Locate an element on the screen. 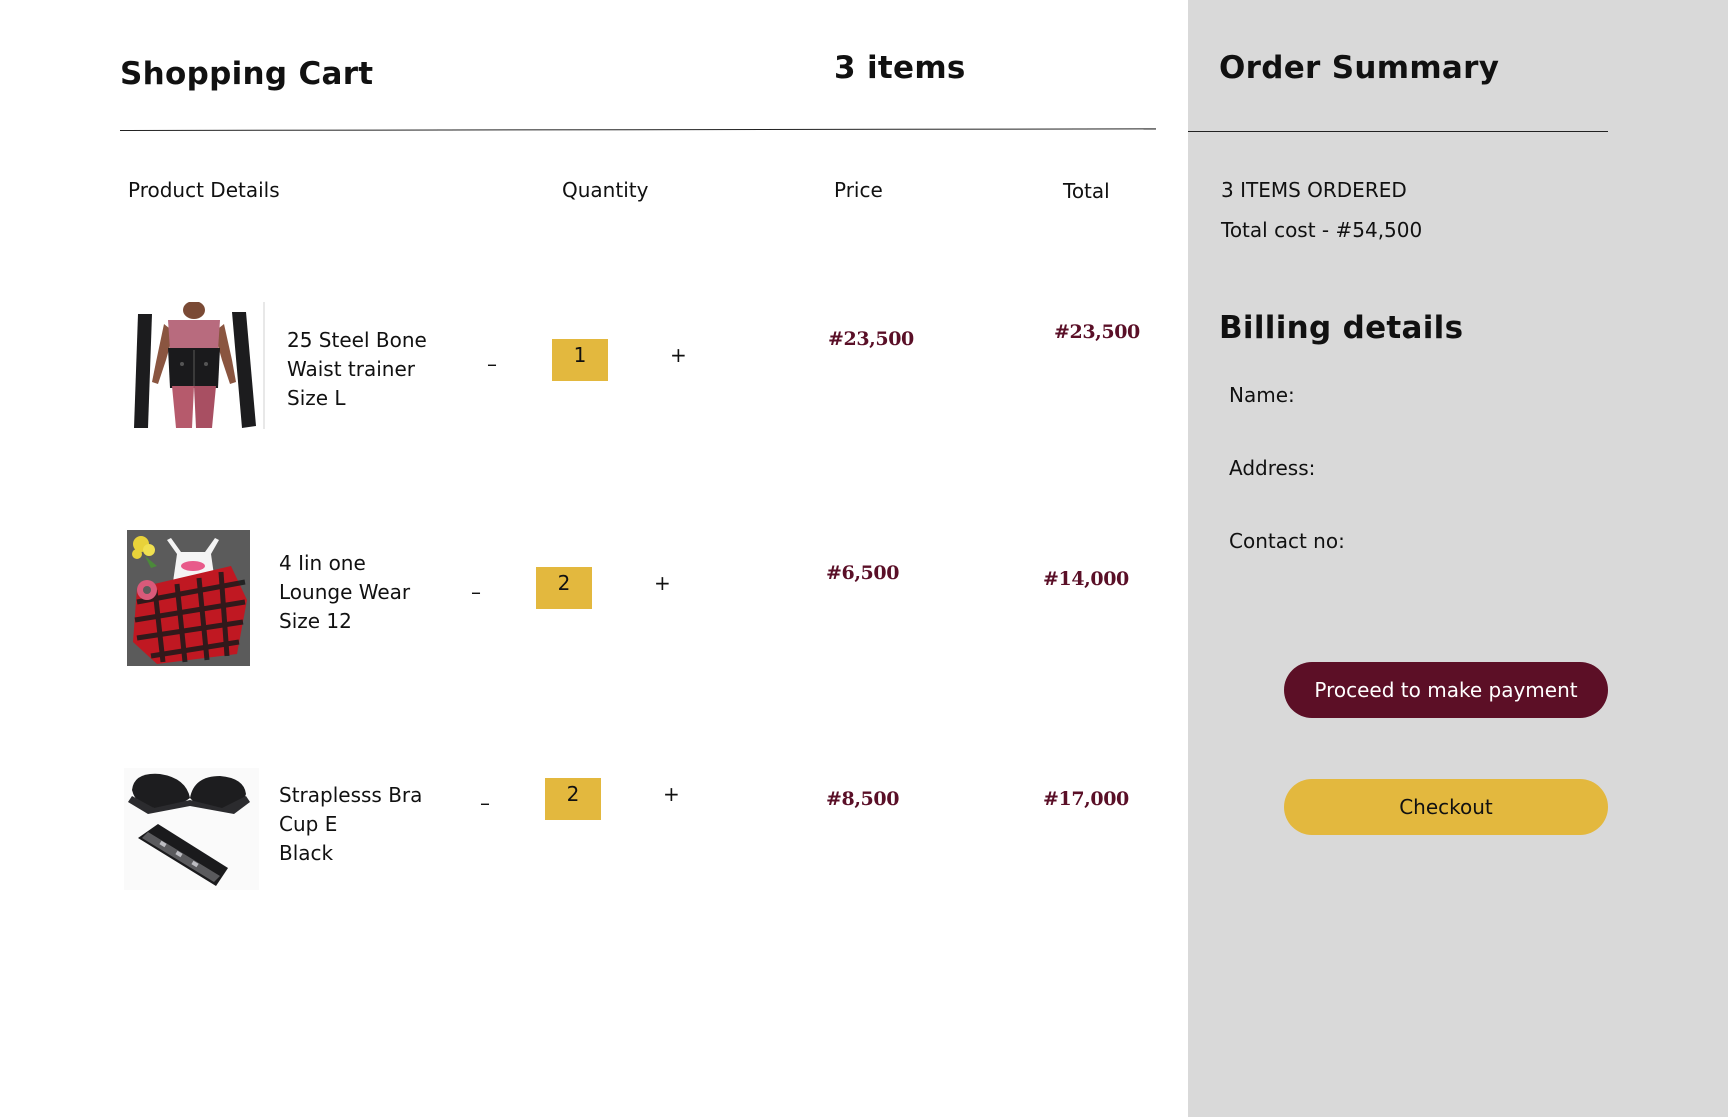  item-price: #23,500 is located at coordinates (871, 339).